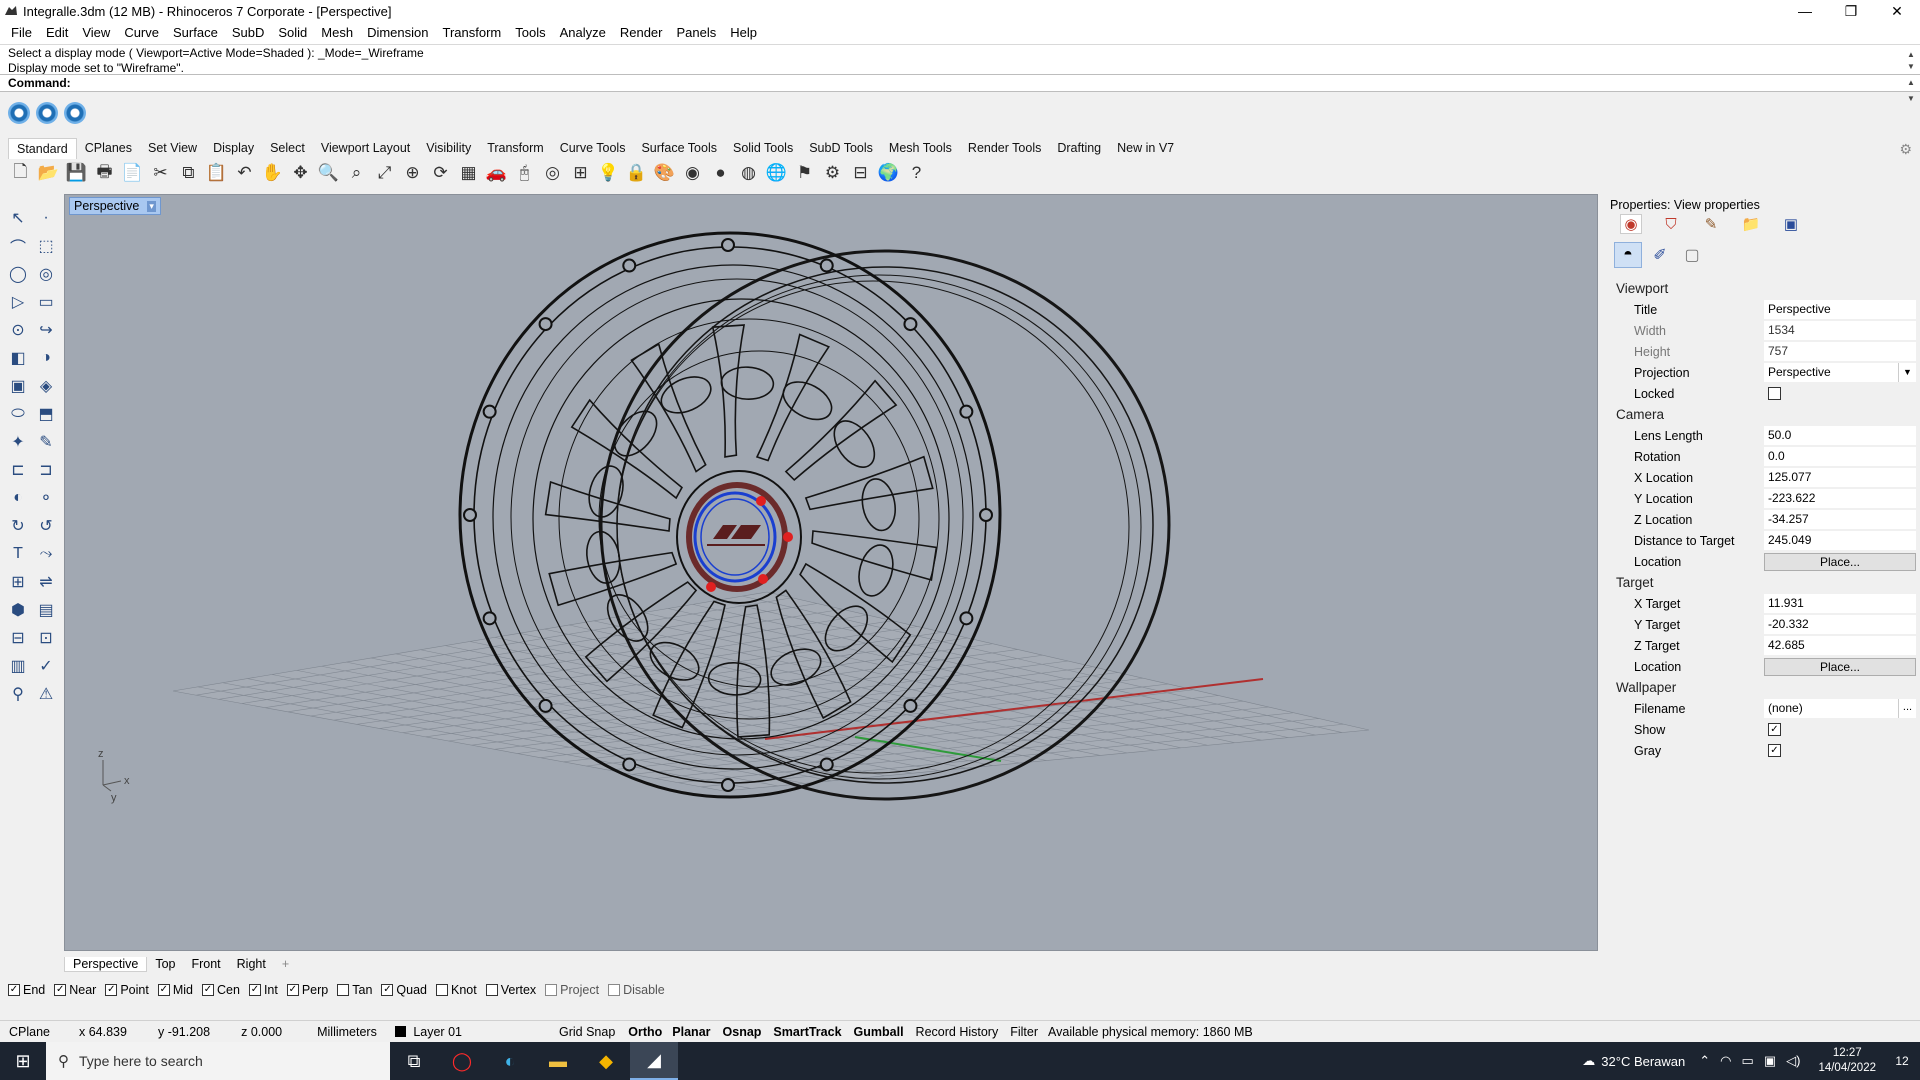 This screenshot has height=1080, width=1920. What do you see at coordinates (743, 33) in the screenshot?
I see `menu-help: Help` at bounding box center [743, 33].